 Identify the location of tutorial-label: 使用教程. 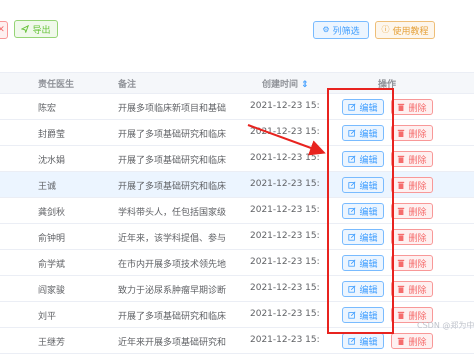
(410, 31).